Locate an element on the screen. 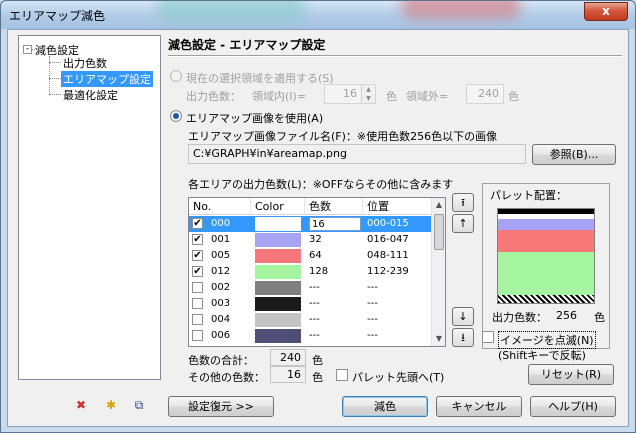 The height and width of the screenshot is (433, 636). inside-area-label: 領域内(I)= is located at coordinates (279, 96).